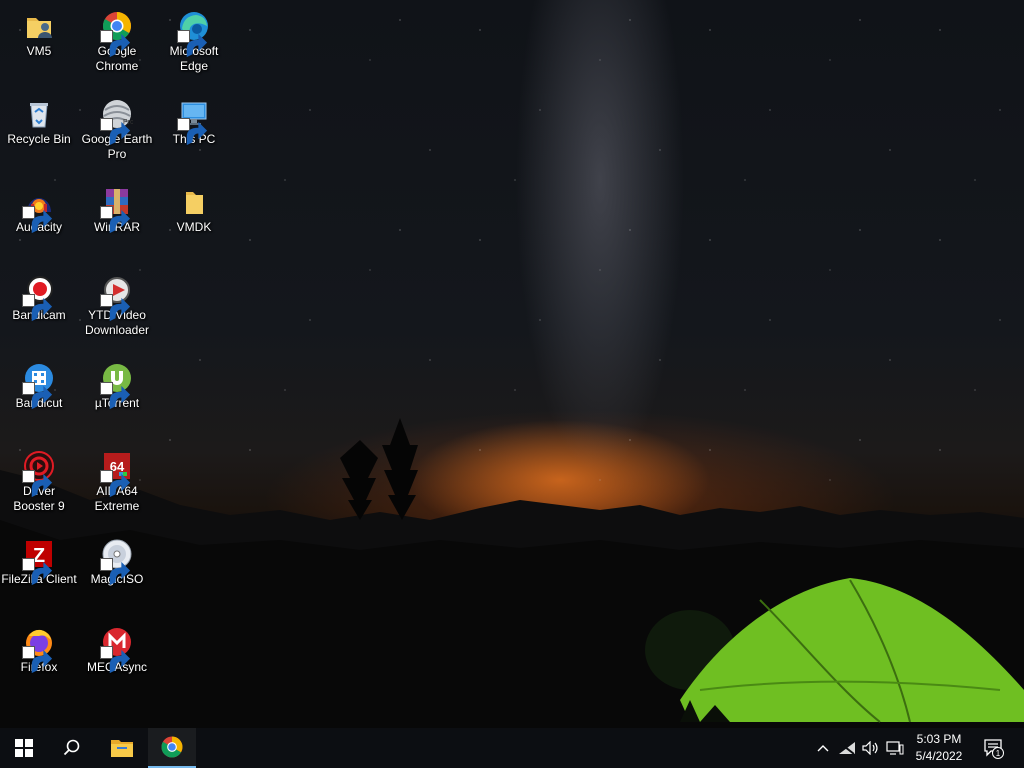 The width and height of the screenshot is (1024, 768). I want to click on desktop-icon-ytd-video-downloader: YTD Video Downloader, so click(117, 303).